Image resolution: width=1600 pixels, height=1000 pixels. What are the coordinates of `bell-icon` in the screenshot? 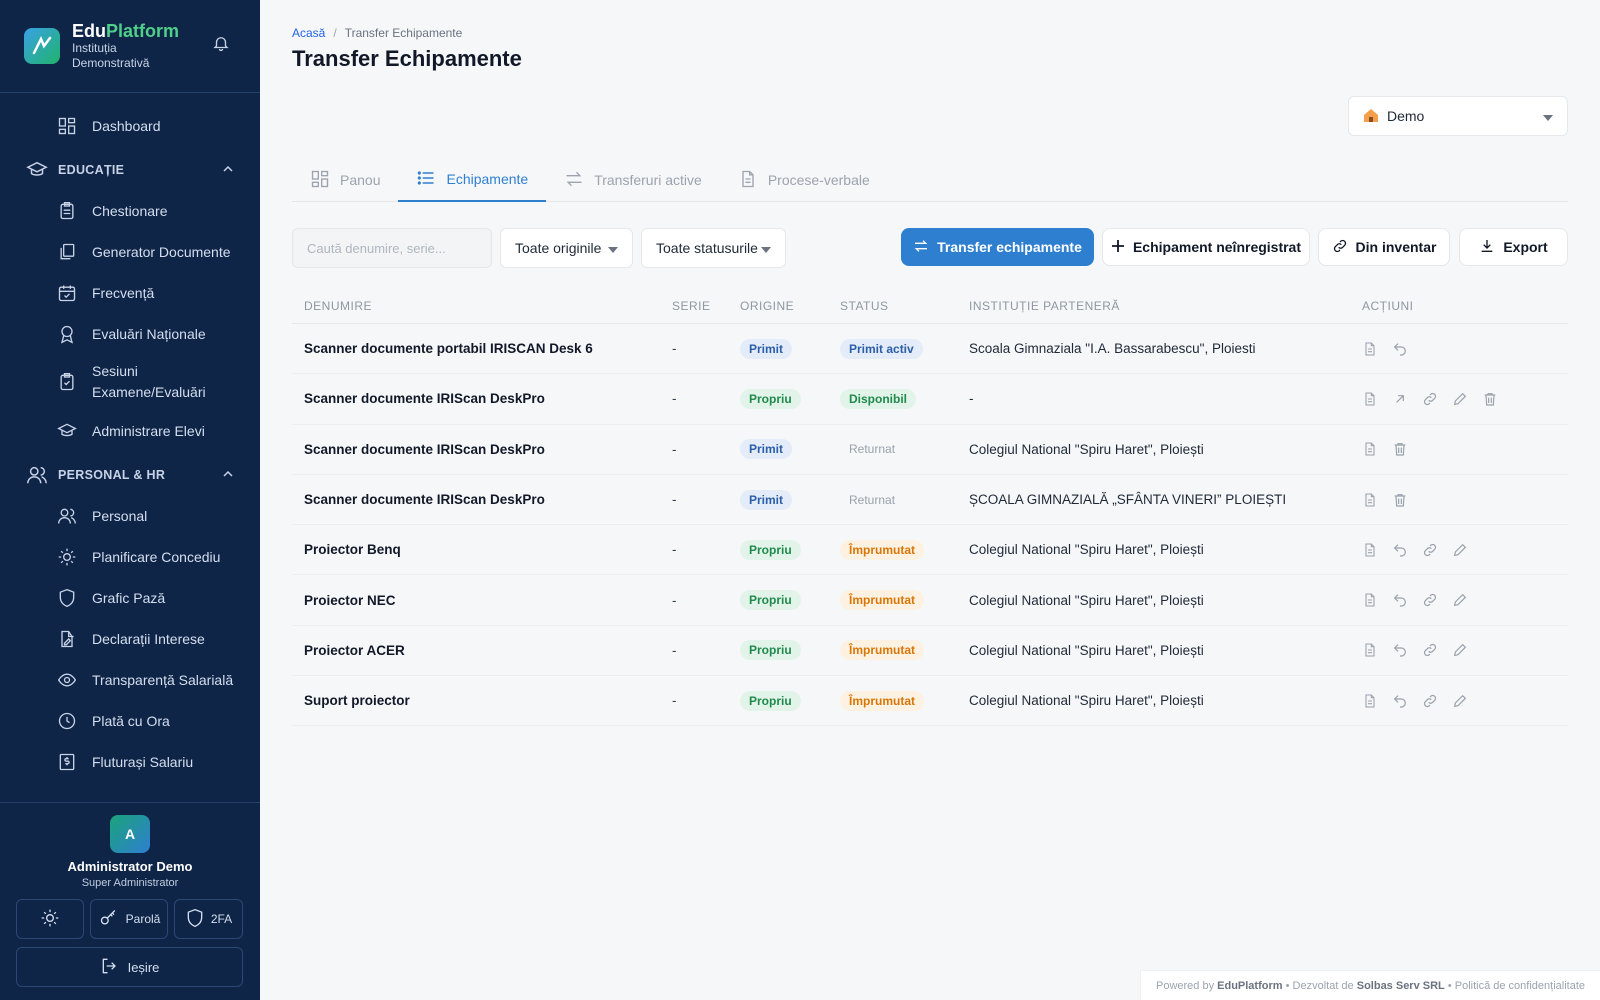 It's located at (221, 44).